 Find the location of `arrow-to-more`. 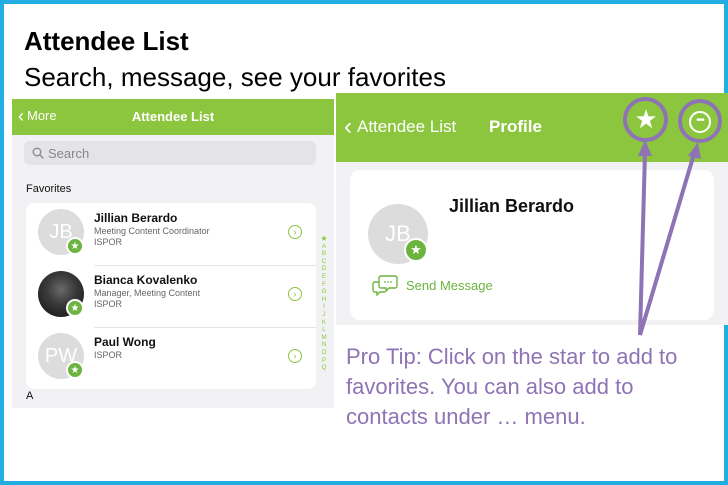

arrow-to-more is located at coordinates (667, 244).